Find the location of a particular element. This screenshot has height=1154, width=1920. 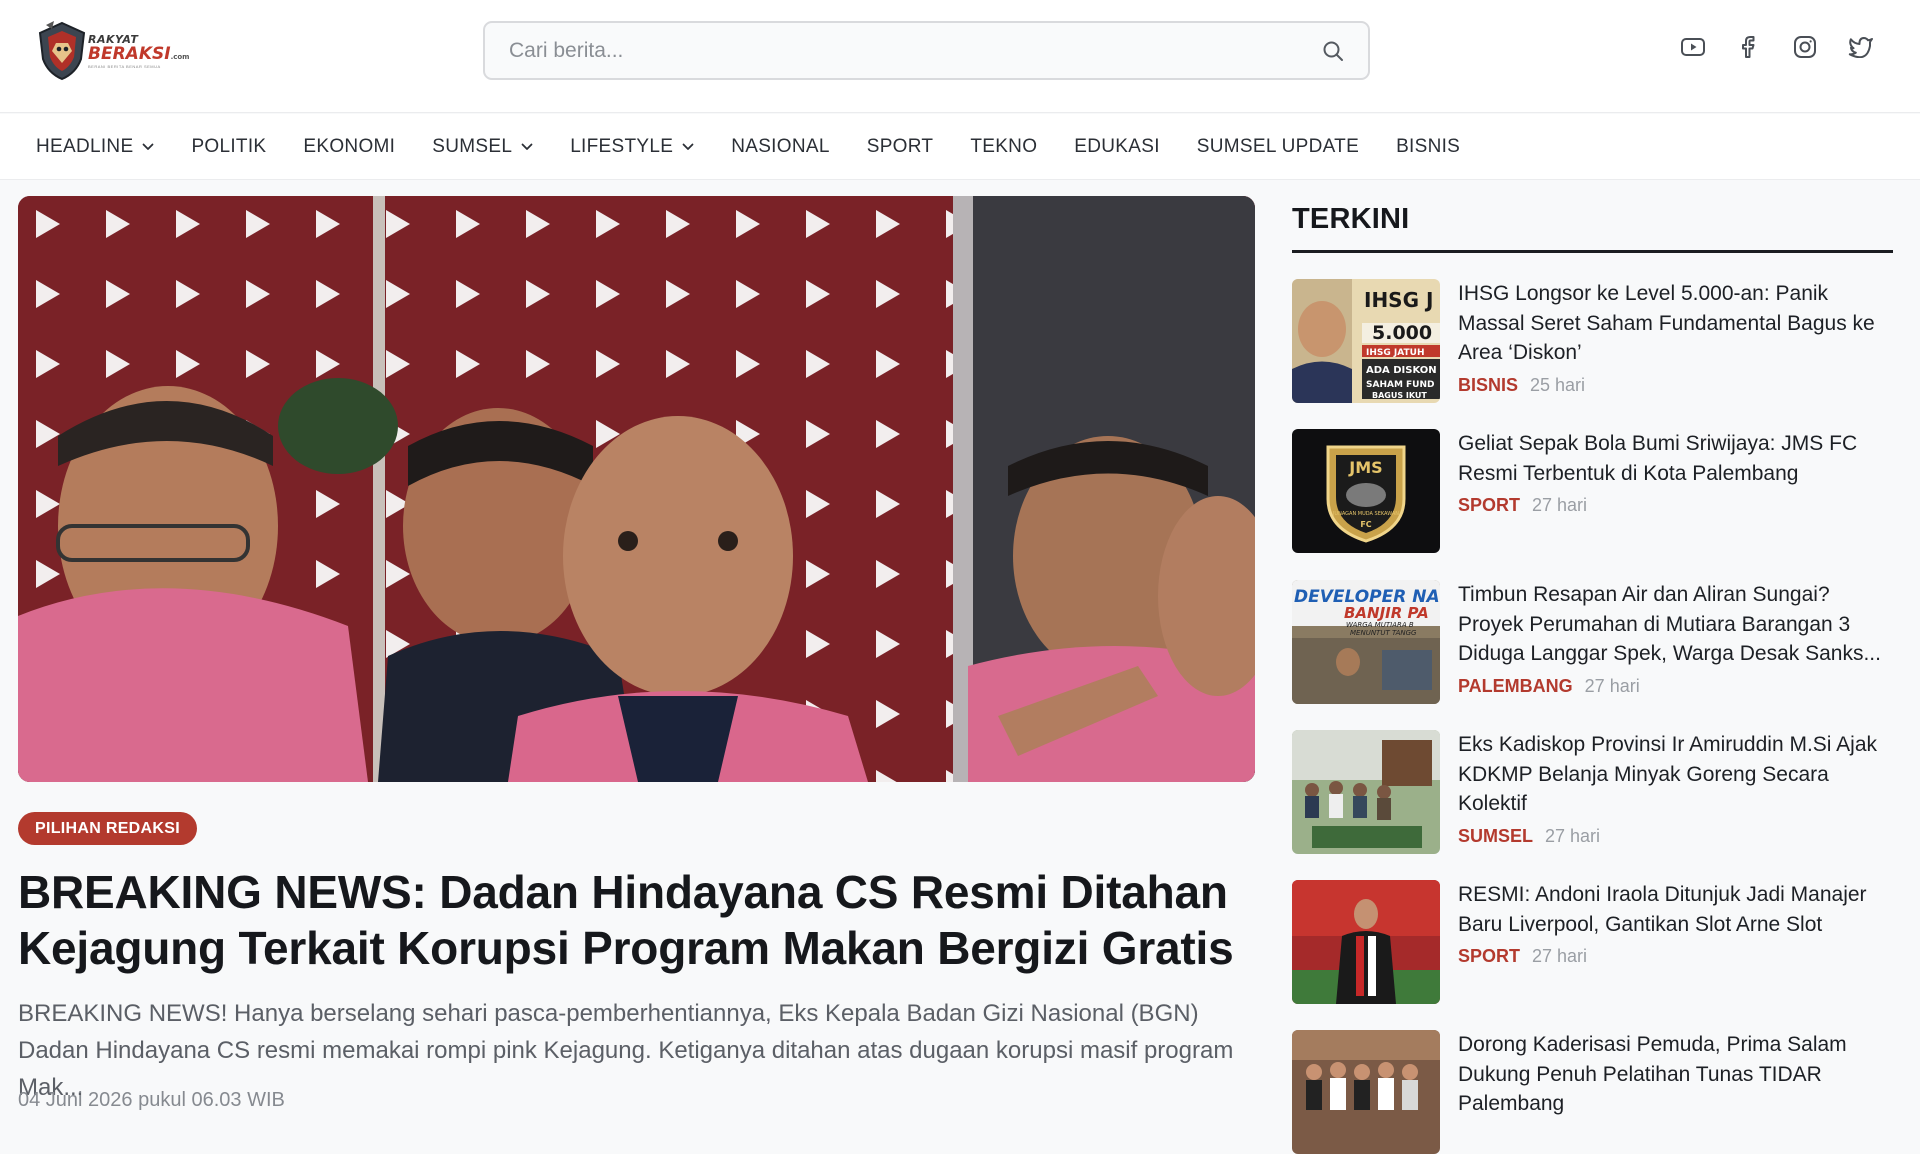

nav-item-label: EDUKASI is located at coordinates (1117, 146).